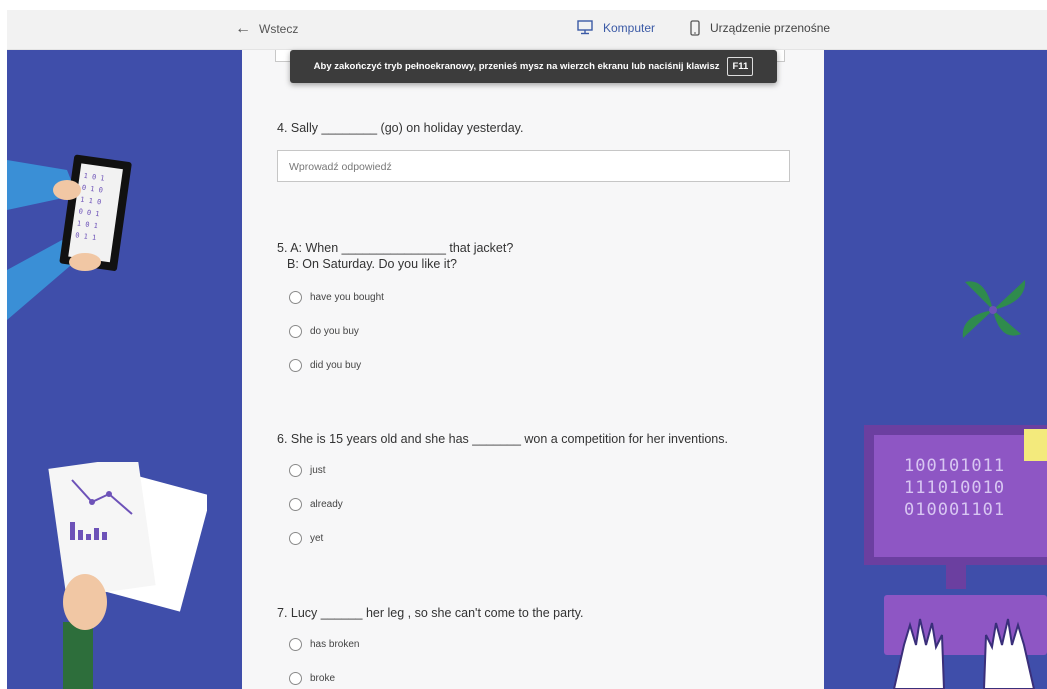 The height and width of the screenshot is (689, 1047). I want to click on question-6-option-2: already, so click(316, 504).